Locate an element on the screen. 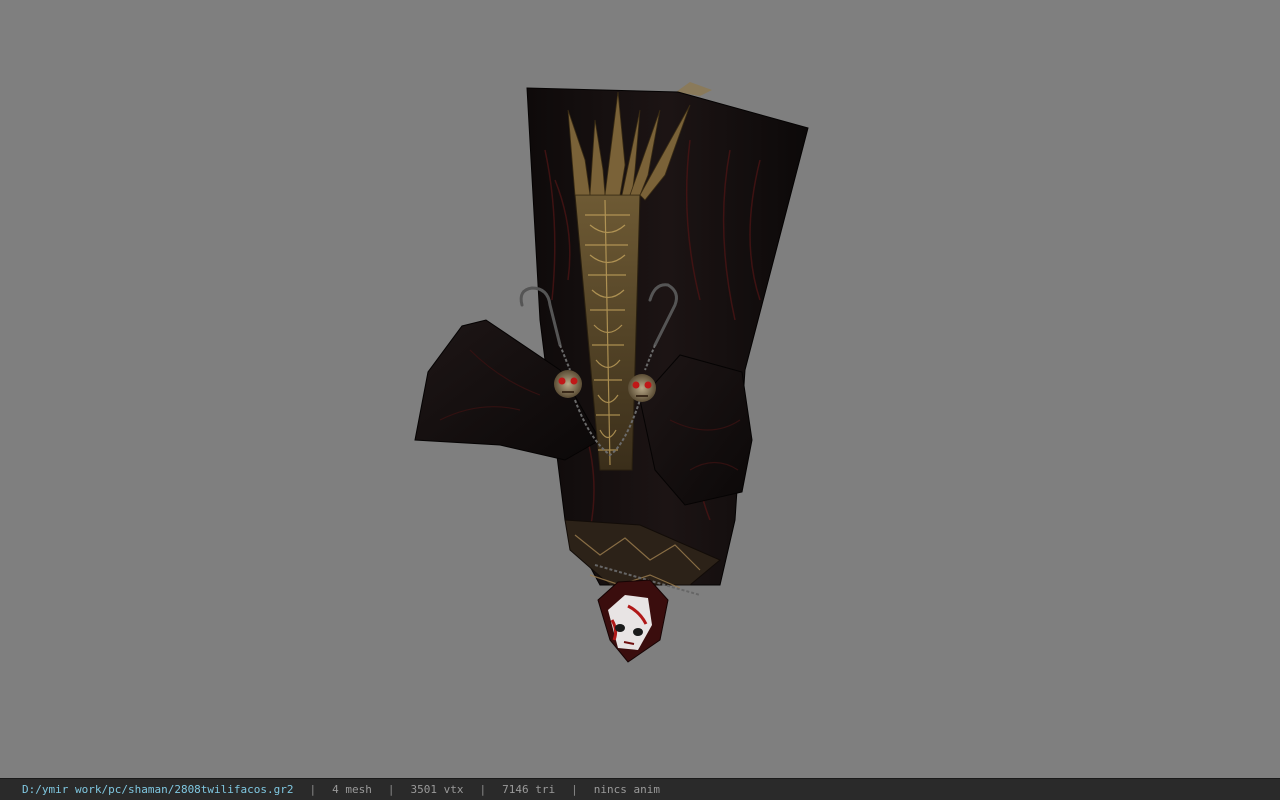 Image resolution: width=1280 pixels, height=800 pixels. right-skull is located at coordinates (642, 388).